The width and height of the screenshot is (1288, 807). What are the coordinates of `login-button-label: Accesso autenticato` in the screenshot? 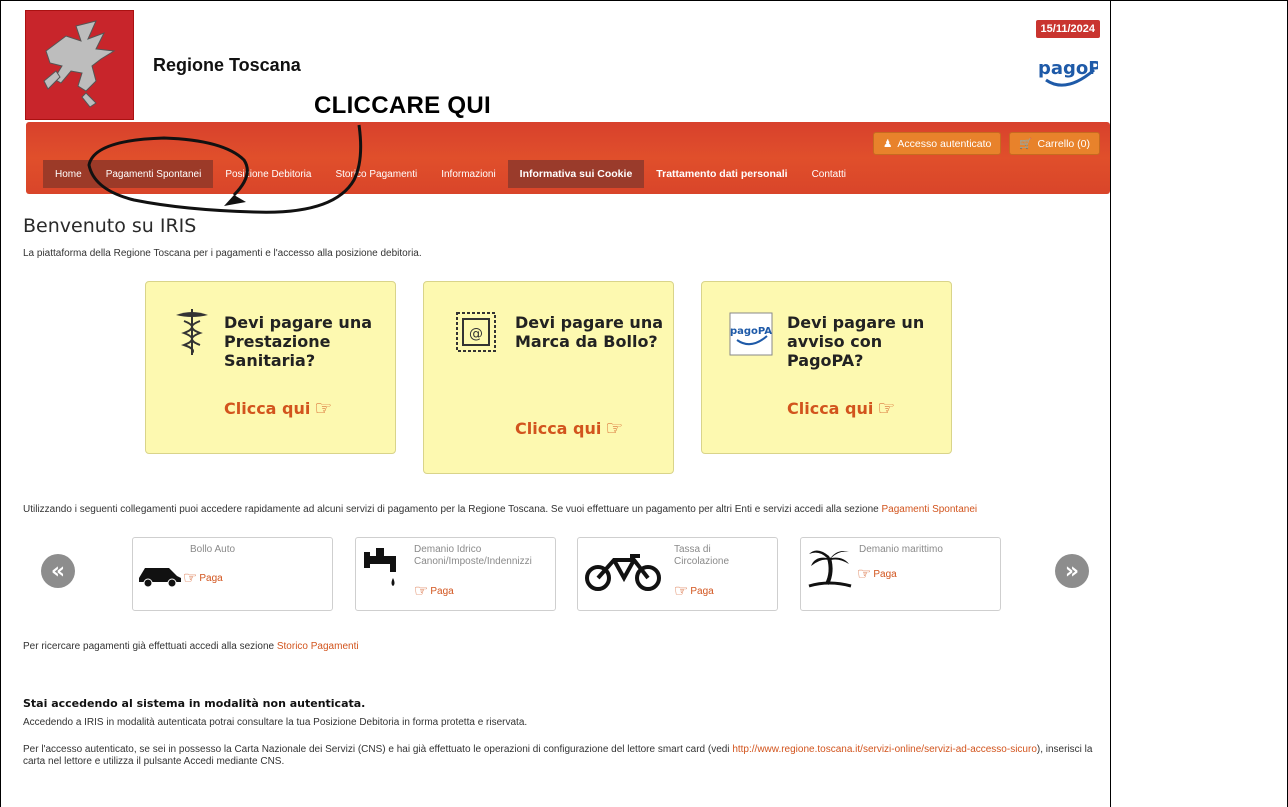 It's located at (944, 143).